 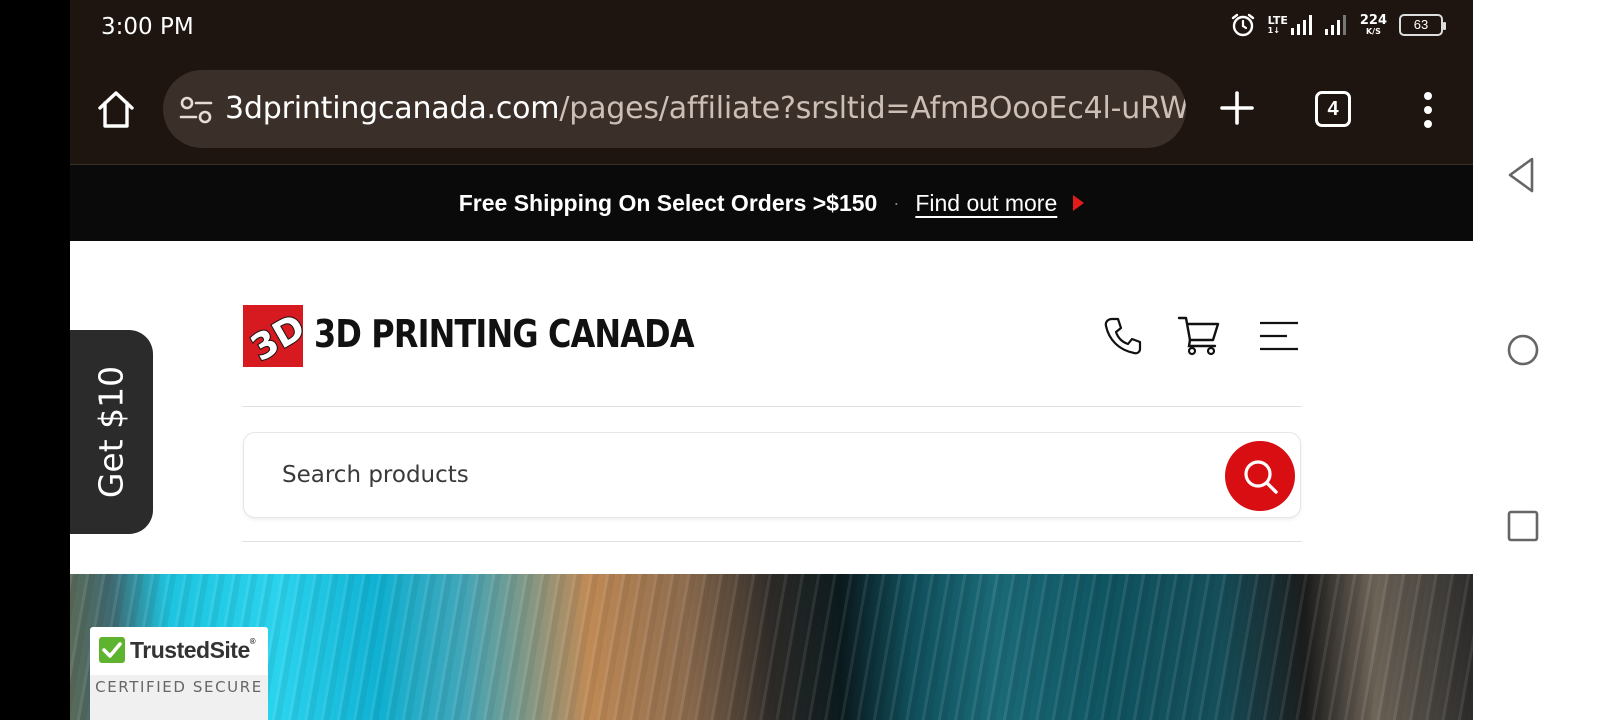 What do you see at coordinates (1333, 109) in the screenshot?
I see `tab-switcher-icon: 4` at bounding box center [1333, 109].